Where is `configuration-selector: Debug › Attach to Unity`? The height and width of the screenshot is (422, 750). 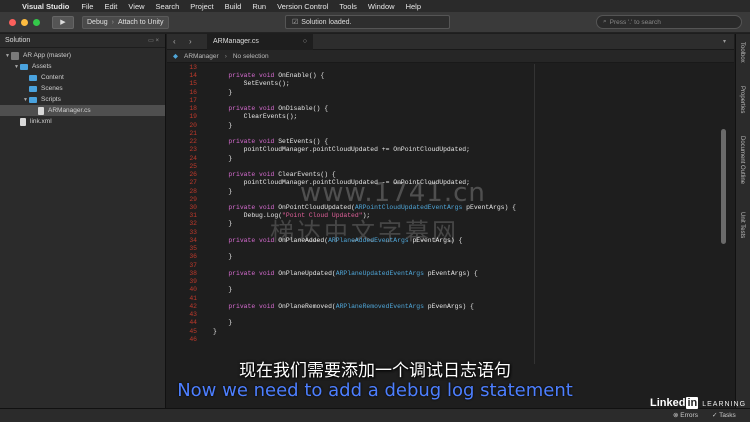 configuration-selector: Debug › Attach to Unity is located at coordinates (125, 22).